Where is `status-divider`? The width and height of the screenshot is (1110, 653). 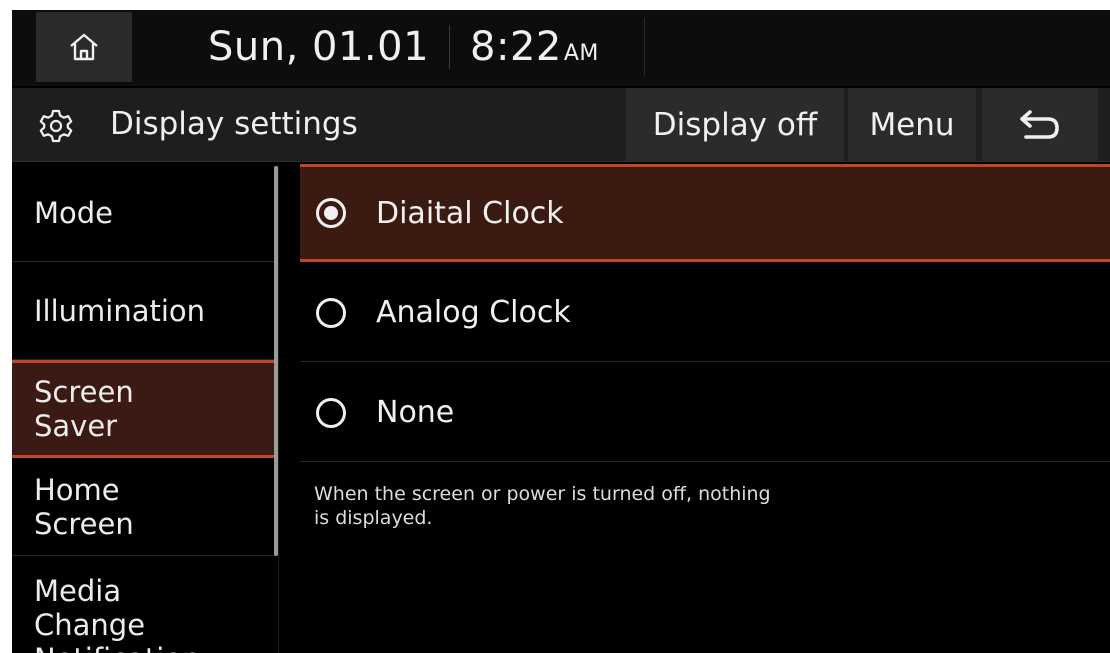 status-divider is located at coordinates (644, 47).